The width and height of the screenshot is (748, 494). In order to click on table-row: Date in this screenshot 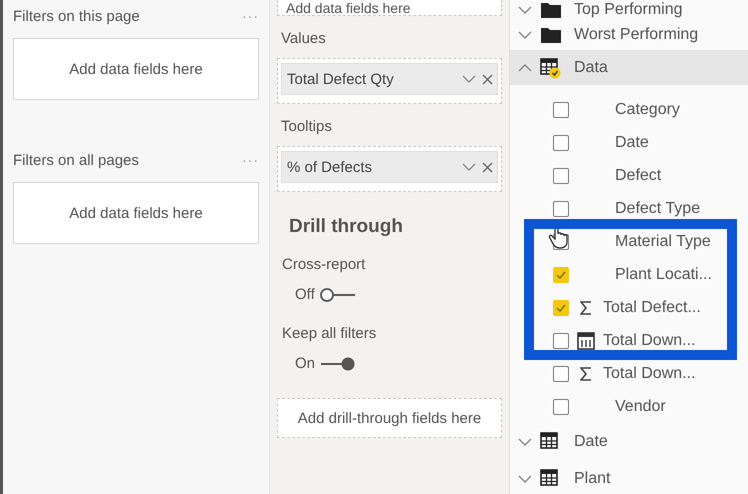, I will do `click(629, 441)`.